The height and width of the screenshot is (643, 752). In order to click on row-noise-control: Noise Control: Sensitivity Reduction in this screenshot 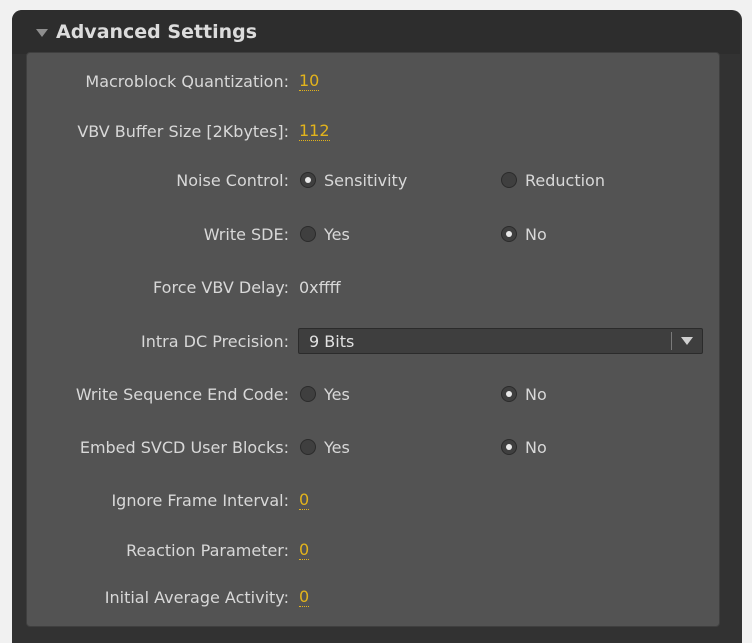, I will do `click(376, 180)`.